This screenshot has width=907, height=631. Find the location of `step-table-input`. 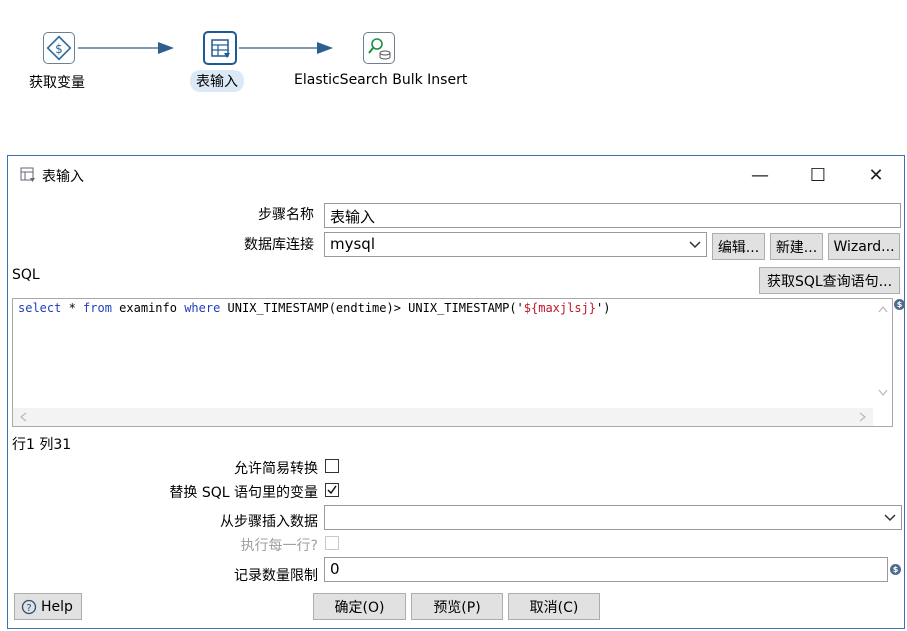

step-table-input is located at coordinates (220, 48).